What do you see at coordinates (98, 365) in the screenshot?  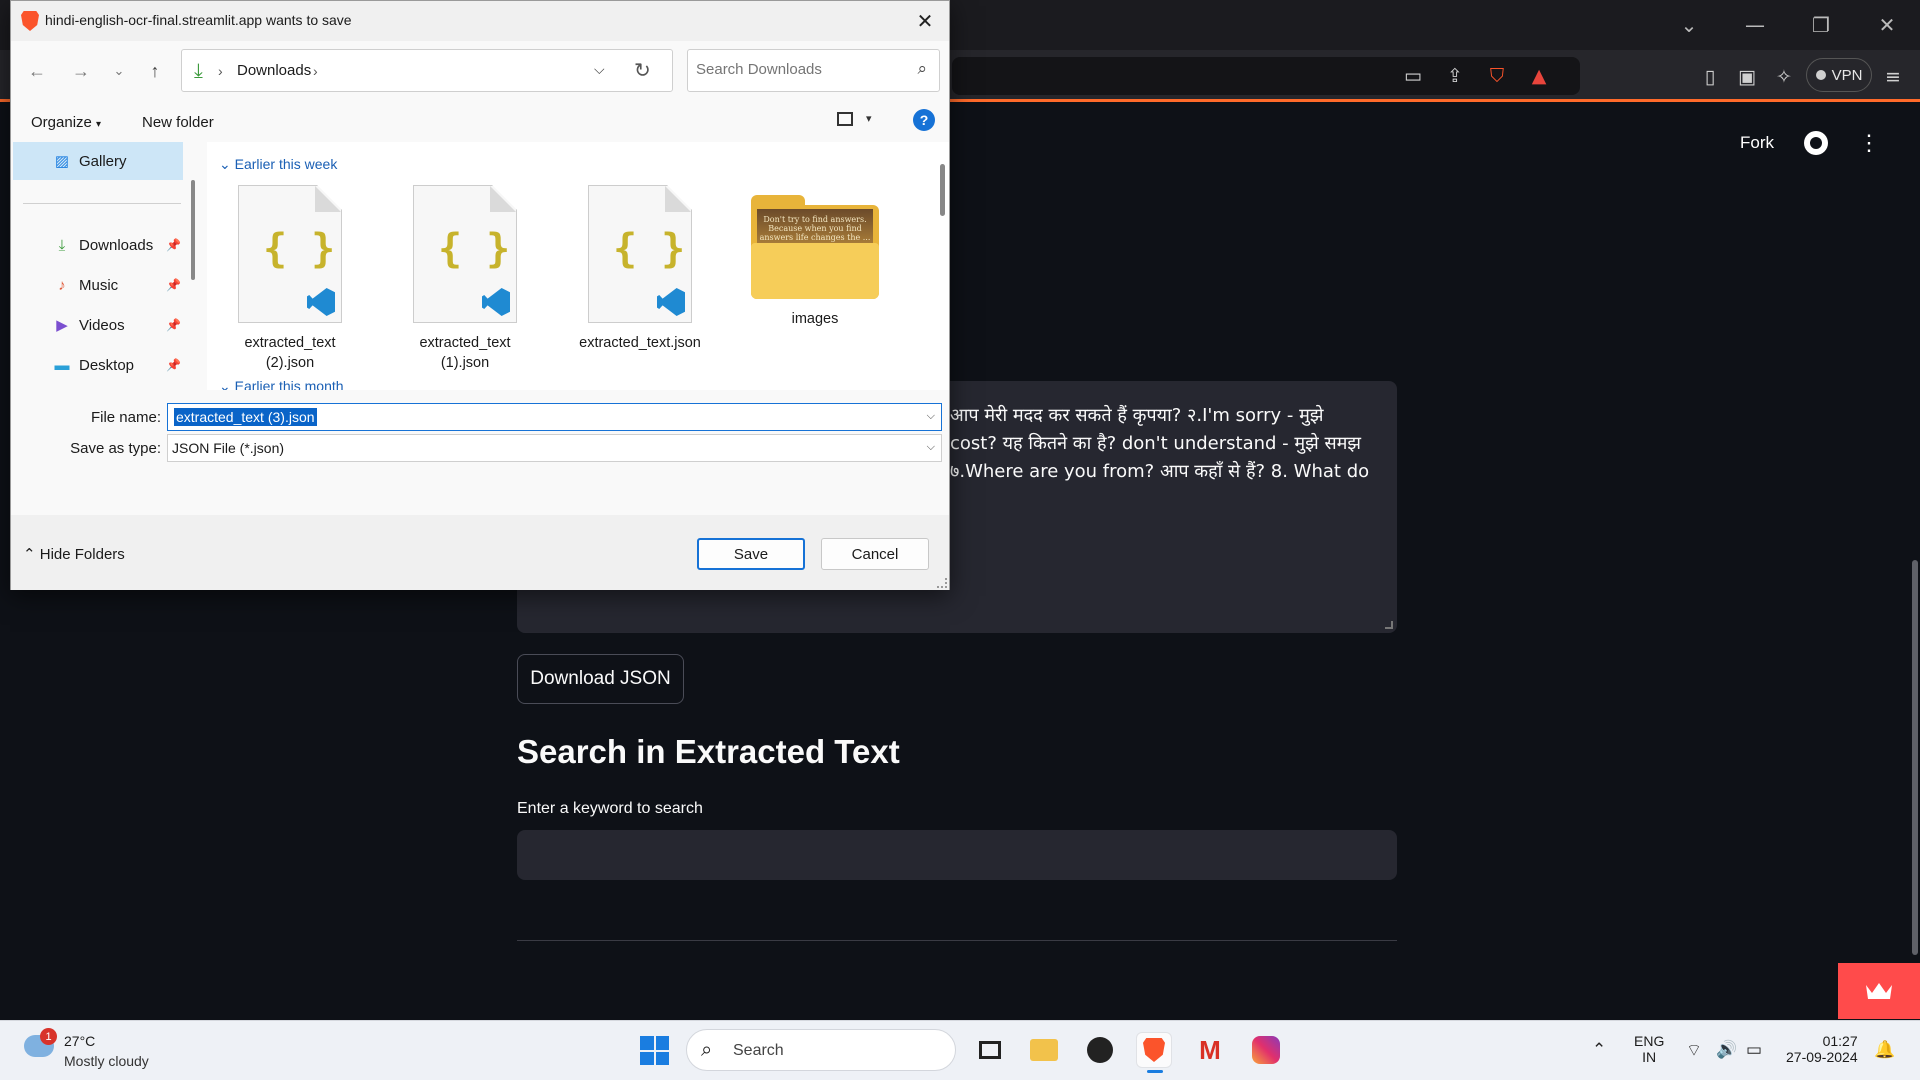 I see `nav-item-desktop: ▬ Desktop 📌` at bounding box center [98, 365].